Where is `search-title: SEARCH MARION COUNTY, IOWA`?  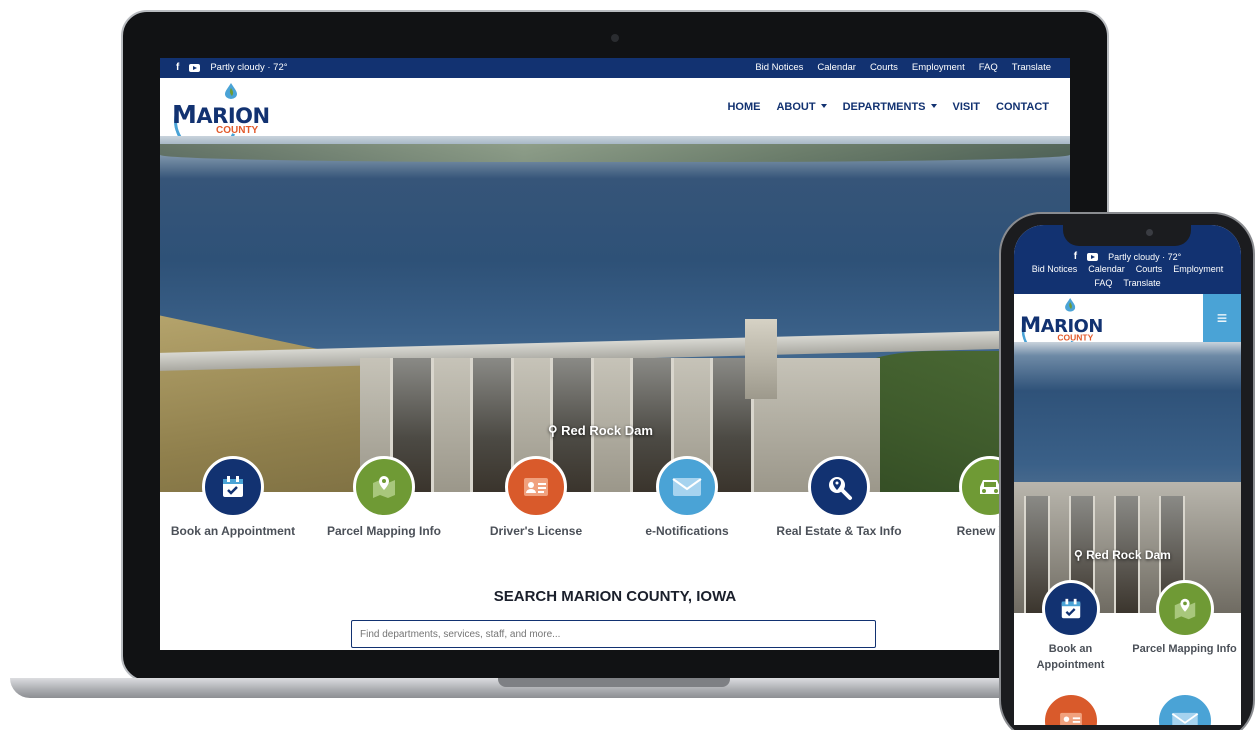 search-title: SEARCH MARION COUNTY, IOWA is located at coordinates (615, 596).